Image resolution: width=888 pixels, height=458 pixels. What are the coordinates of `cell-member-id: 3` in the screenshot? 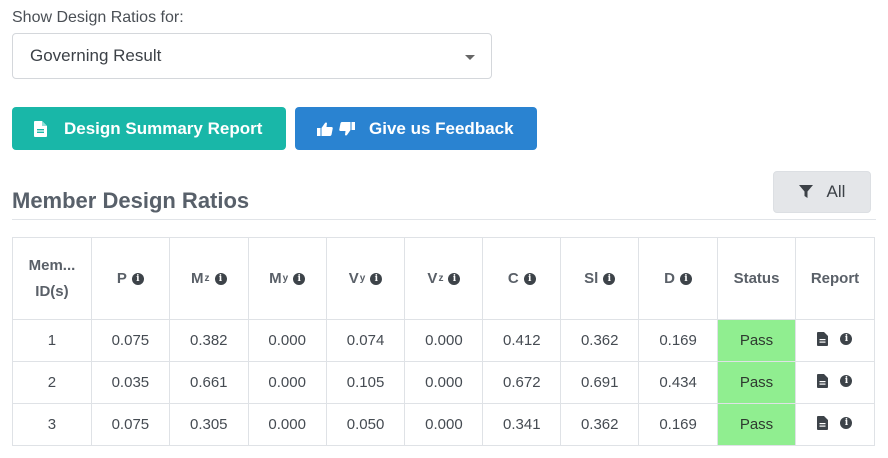 It's located at (52, 424).